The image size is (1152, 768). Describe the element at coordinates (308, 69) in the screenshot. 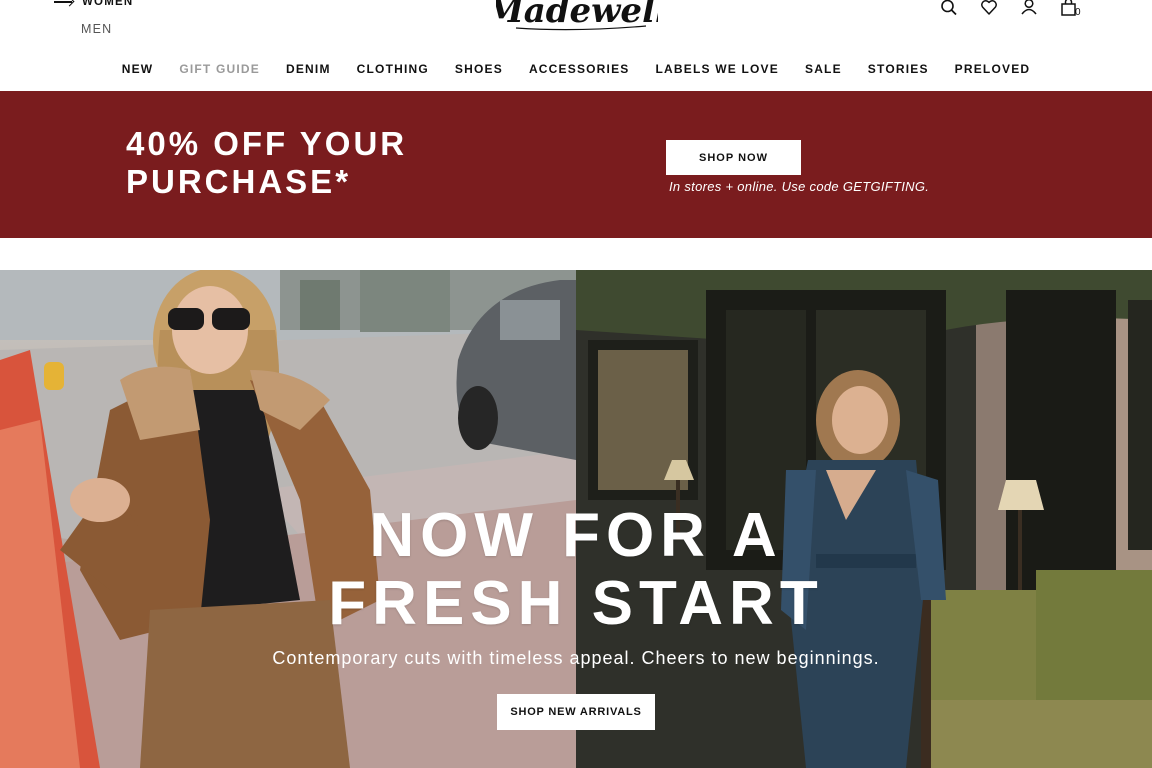

I see `nav-item-denim: DENIM` at that location.